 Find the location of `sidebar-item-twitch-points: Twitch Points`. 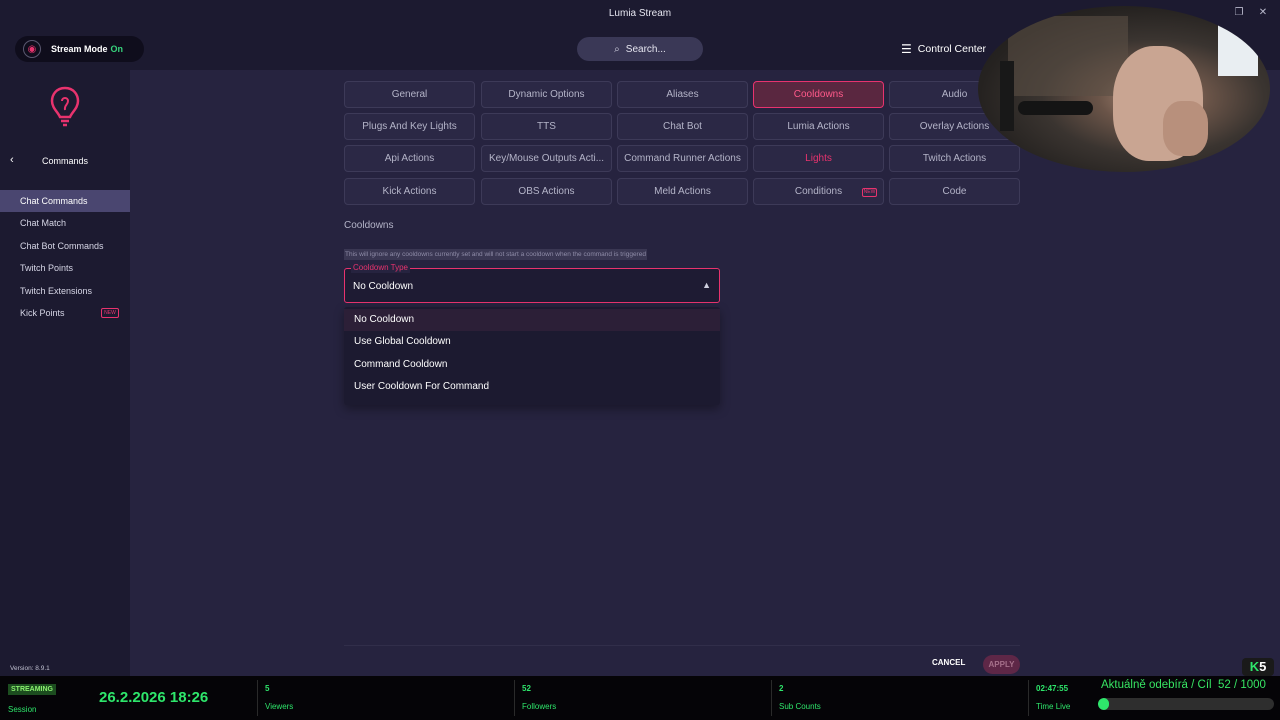

sidebar-item-twitch-points: Twitch Points is located at coordinates (65, 268).